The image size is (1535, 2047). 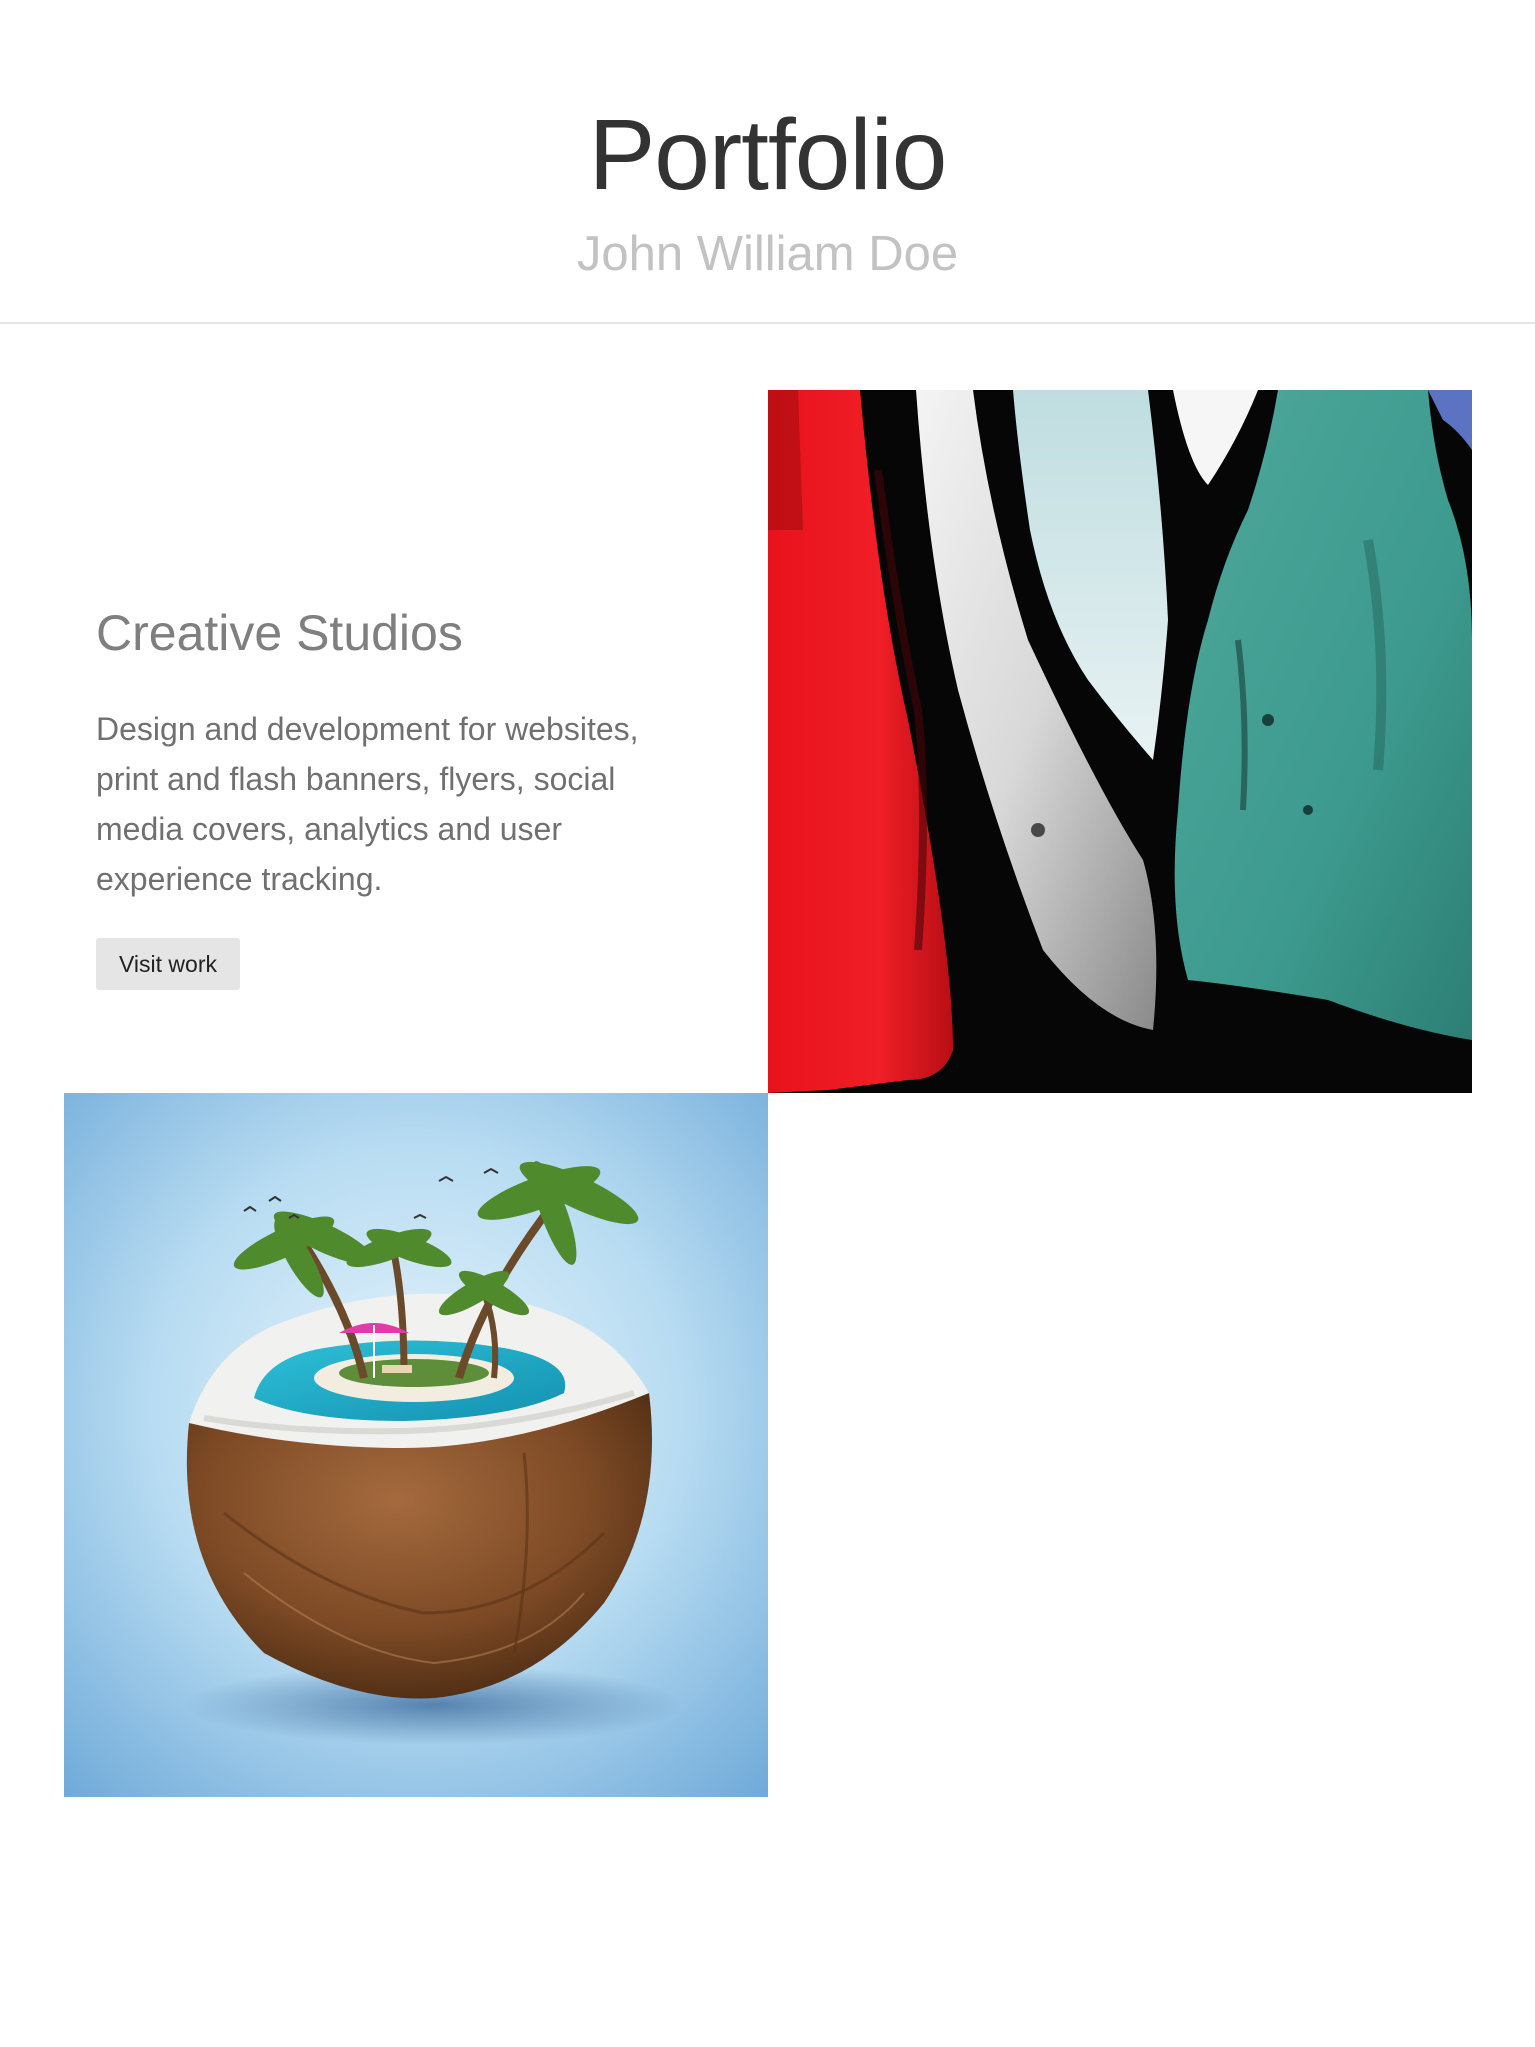 What do you see at coordinates (168, 964) in the screenshot?
I see `visit-work-button: Visit work` at bounding box center [168, 964].